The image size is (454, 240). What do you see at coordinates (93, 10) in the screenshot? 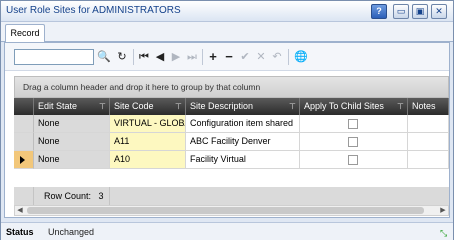
I see `window-title: User Role Sites for ADMINISTRATORS` at bounding box center [93, 10].